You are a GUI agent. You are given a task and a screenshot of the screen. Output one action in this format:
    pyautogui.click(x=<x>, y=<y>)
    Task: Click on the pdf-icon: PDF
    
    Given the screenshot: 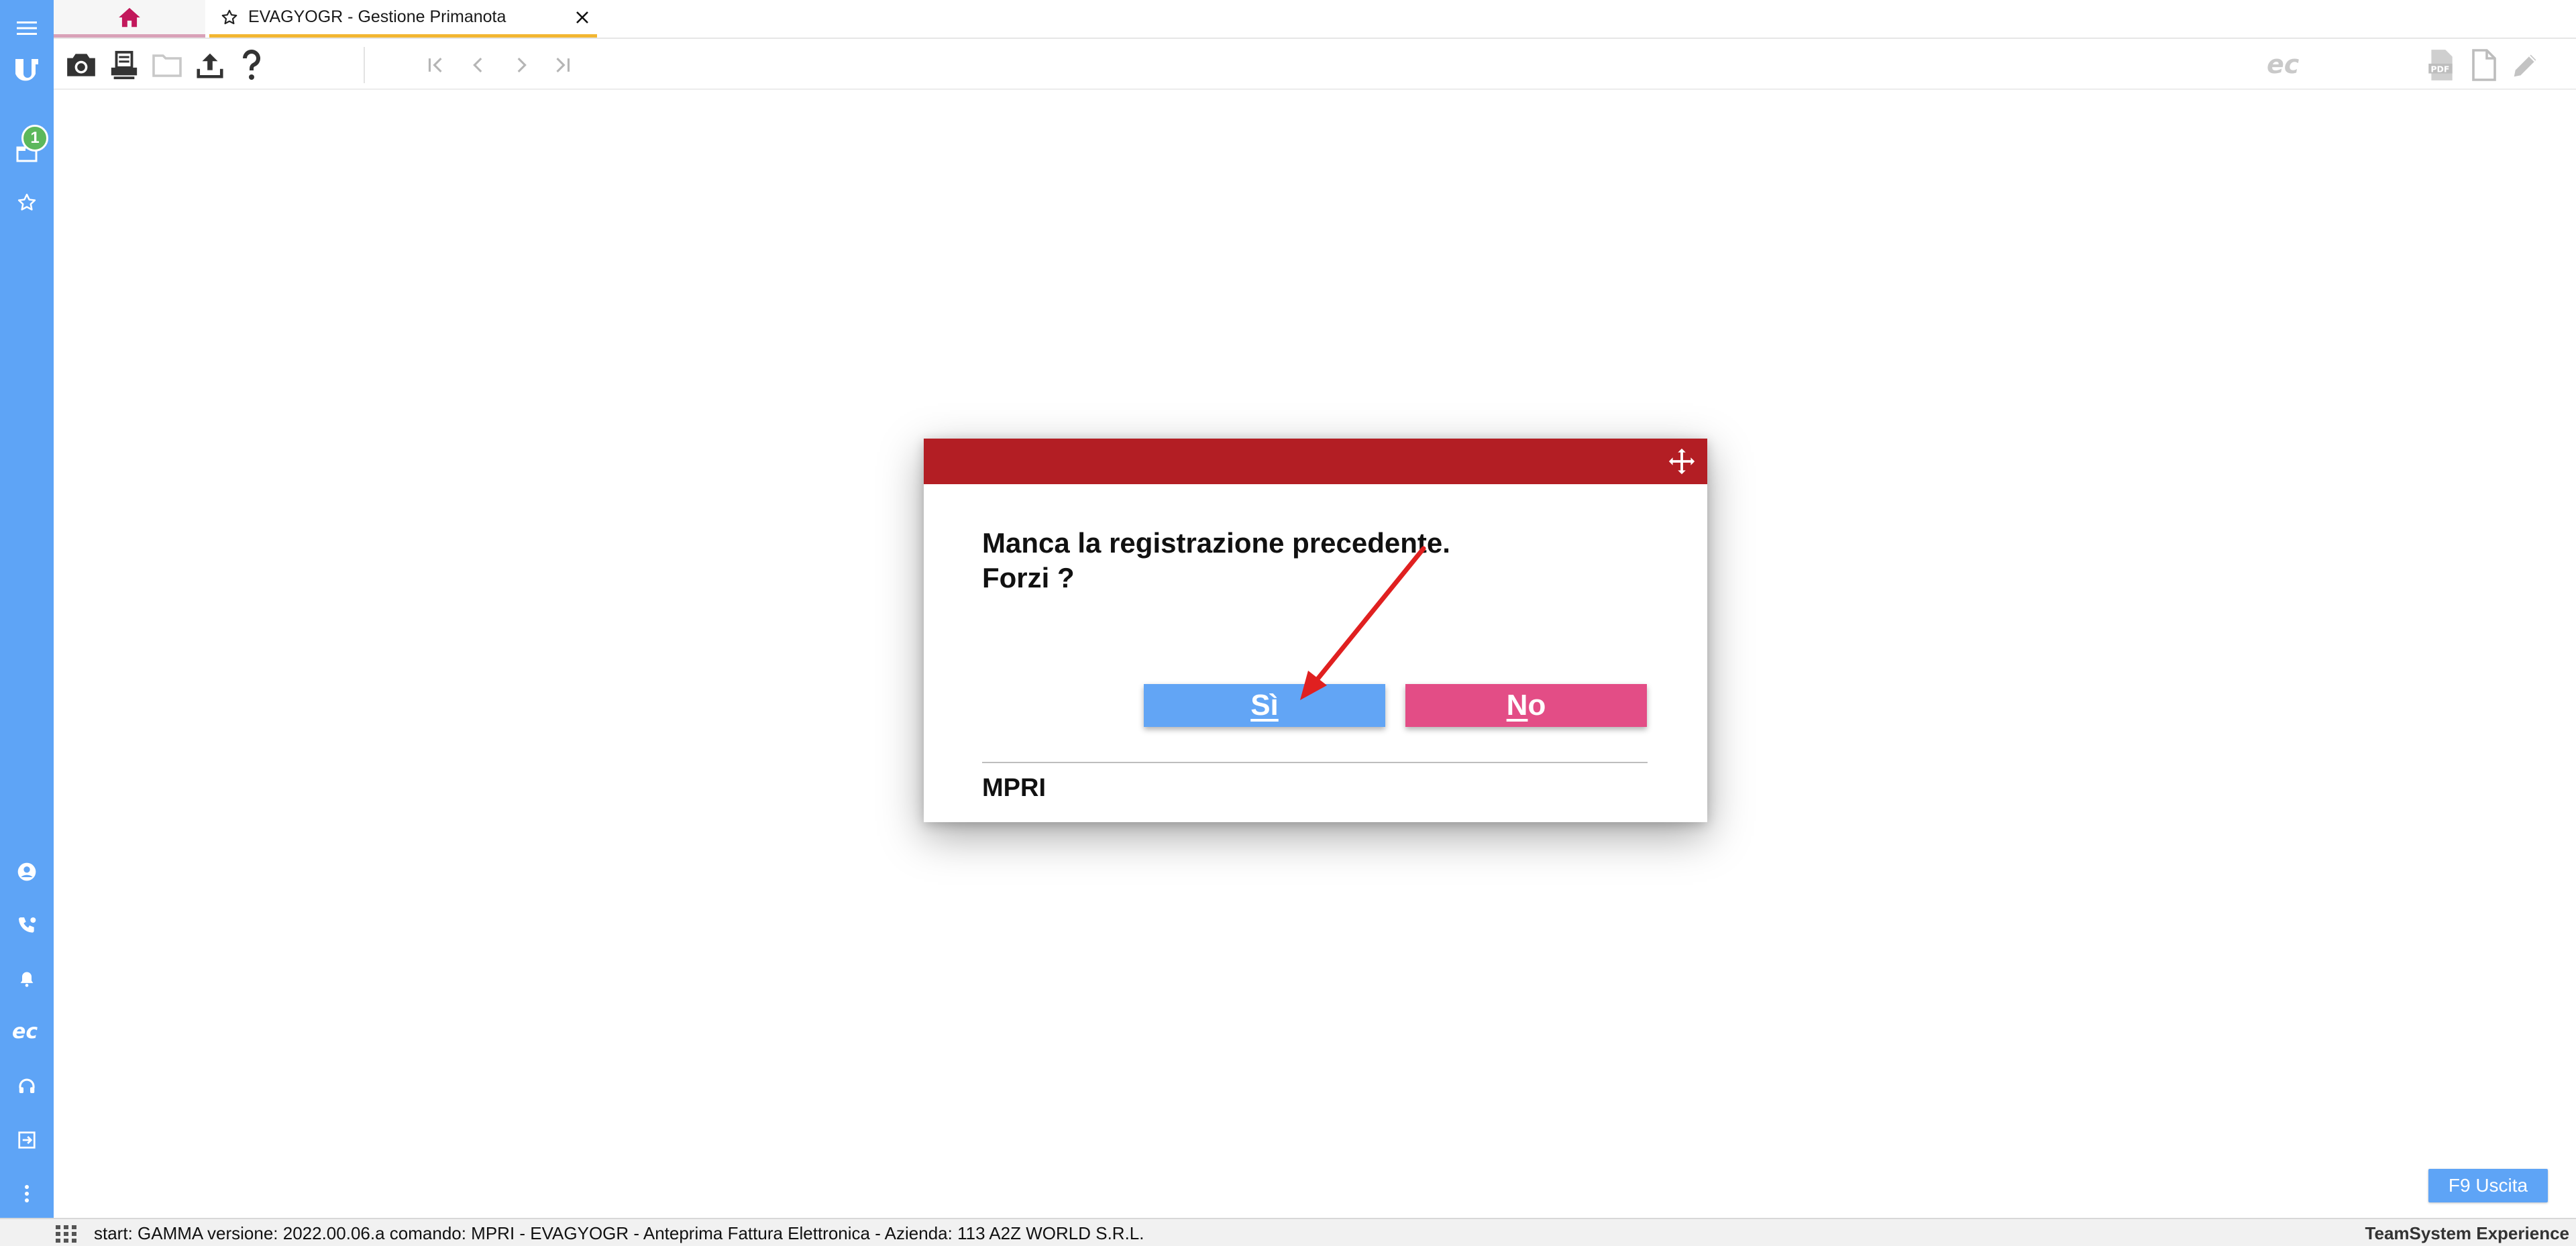 What is the action you would take?
    pyautogui.click(x=2441, y=65)
    